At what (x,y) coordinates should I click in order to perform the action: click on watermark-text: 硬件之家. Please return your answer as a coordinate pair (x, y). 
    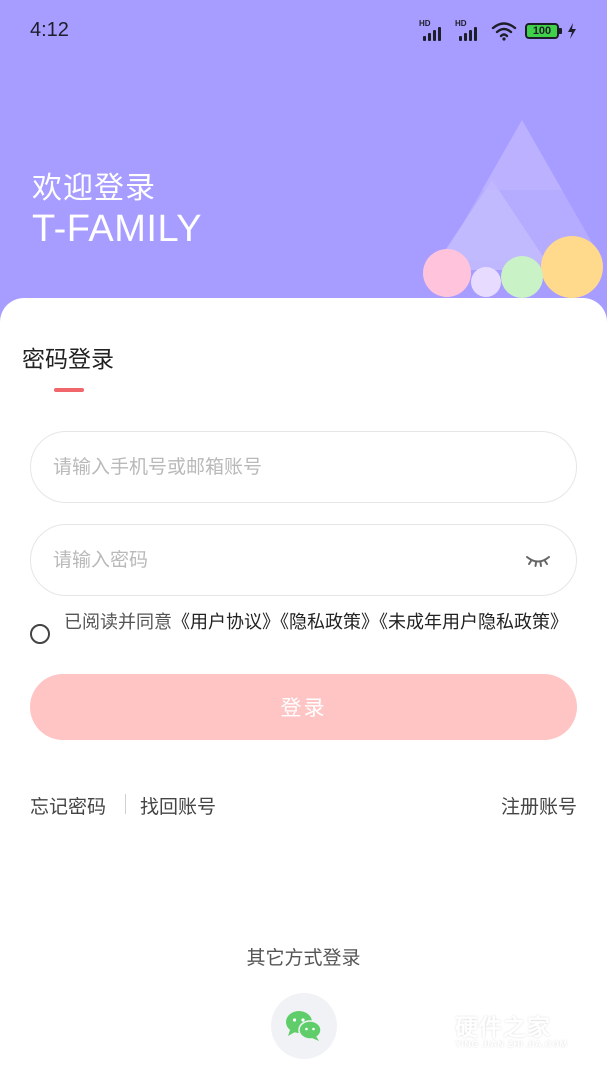
    Looking at the image, I should click on (503, 1028).